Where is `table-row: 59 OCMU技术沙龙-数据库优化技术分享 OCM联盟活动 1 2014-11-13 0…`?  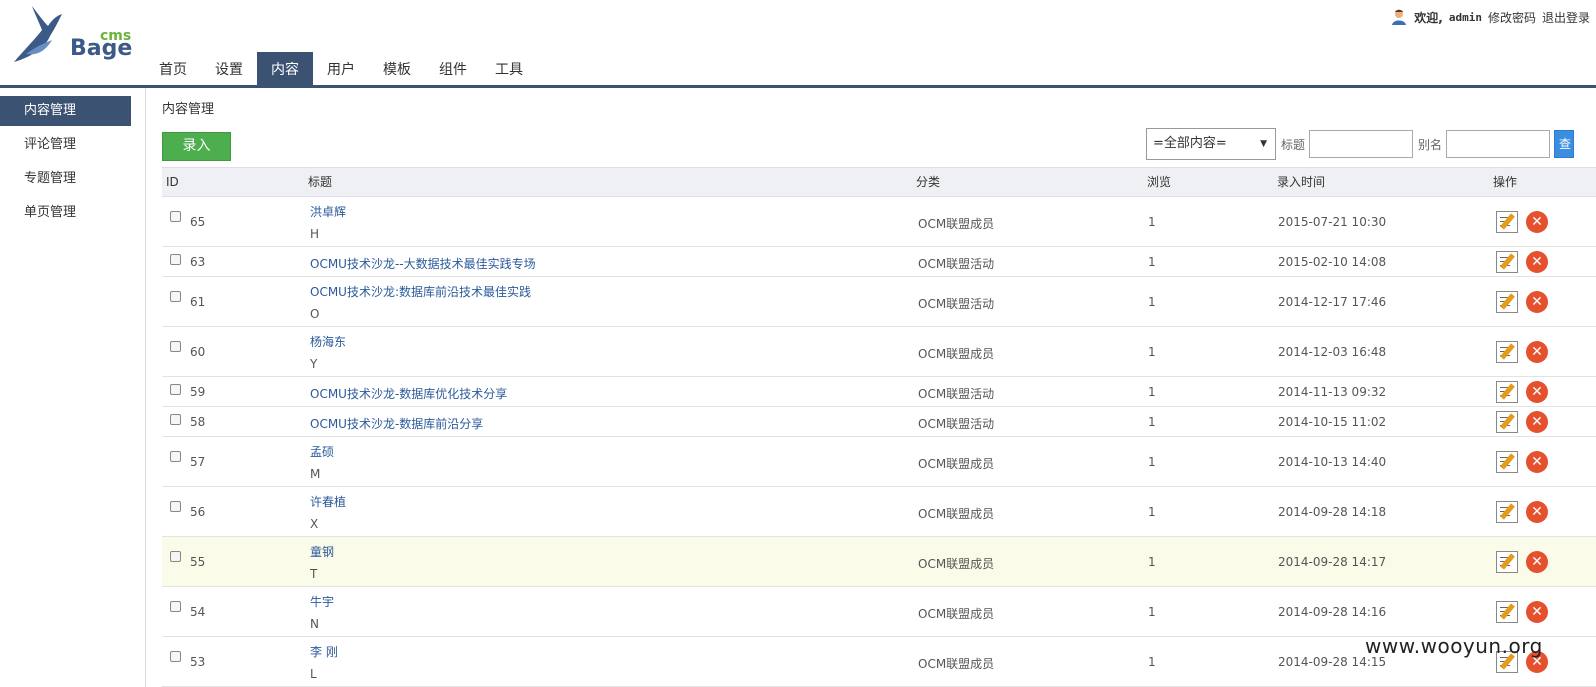 table-row: 59 OCMU技术沙龙-数据库优化技术分享 OCM联盟活动 1 2014-11-13 0… is located at coordinates (879, 392).